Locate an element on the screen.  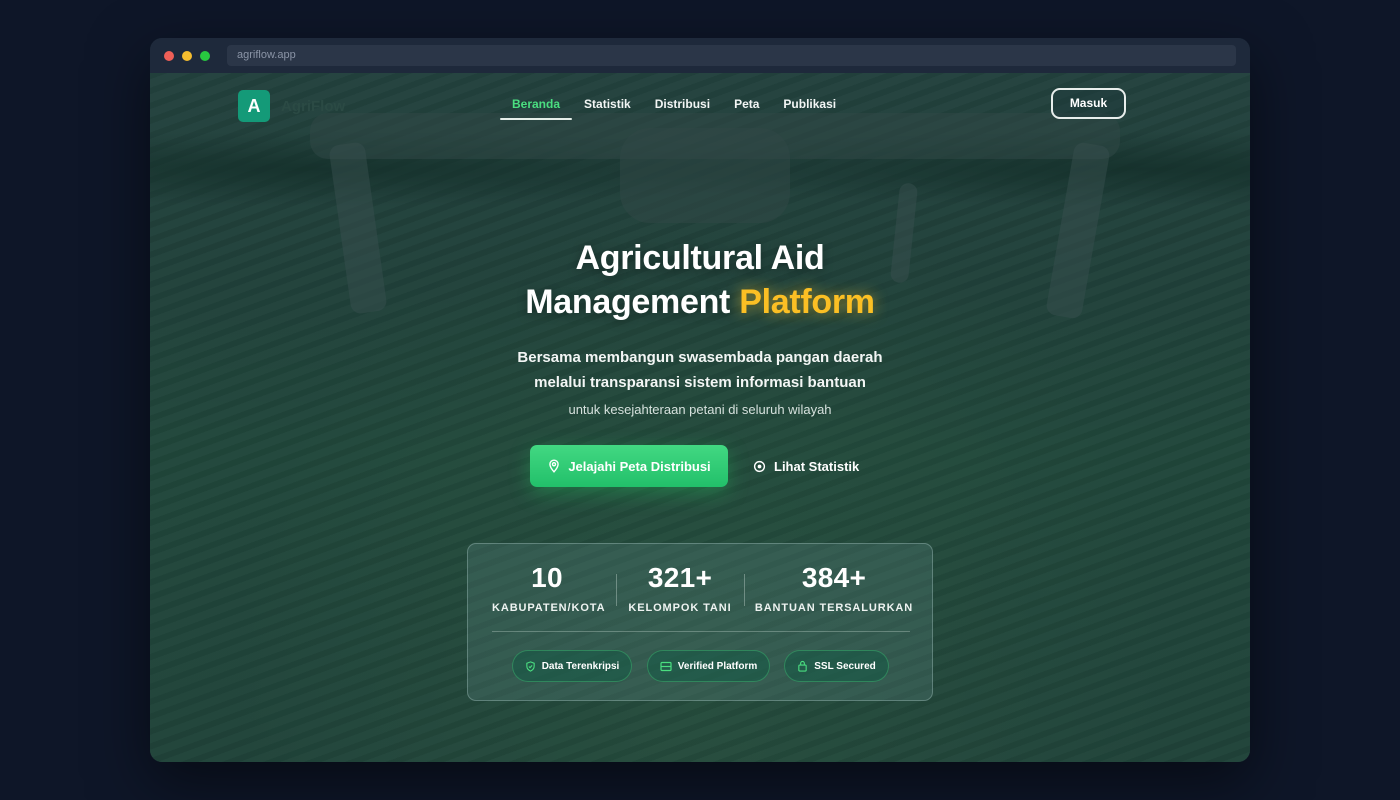
badge-label: Verified Platform is located at coordinates (717, 666).